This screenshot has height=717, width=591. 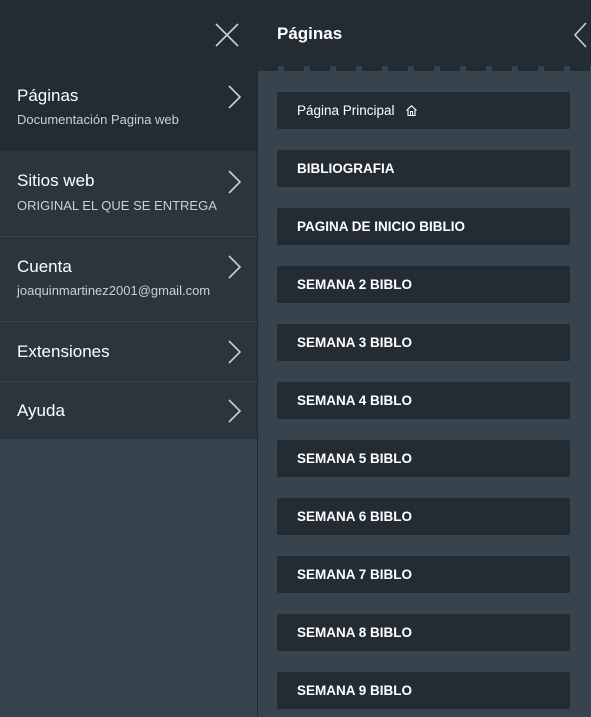 What do you see at coordinates (381, 226) in the screenshot?
I see `page-item-label: PAGINA DE INICIO BIBLIO` at bounding box center [381, 226].